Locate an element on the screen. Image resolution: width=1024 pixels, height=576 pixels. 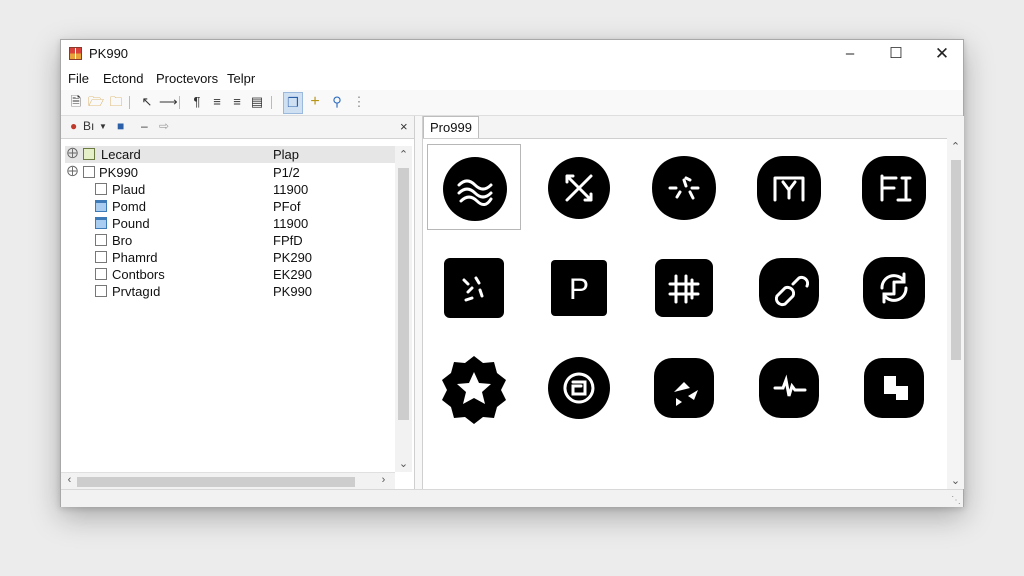
pointer-icon: ↖ is located at coordinates (147, 102).